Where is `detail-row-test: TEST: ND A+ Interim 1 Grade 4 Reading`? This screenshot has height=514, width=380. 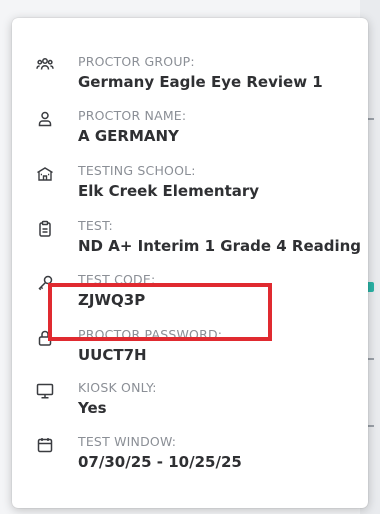 detail-row-test: TEST: ND A+ Interim 1 Grade 4 Reading is located at coordinates (190, 239).